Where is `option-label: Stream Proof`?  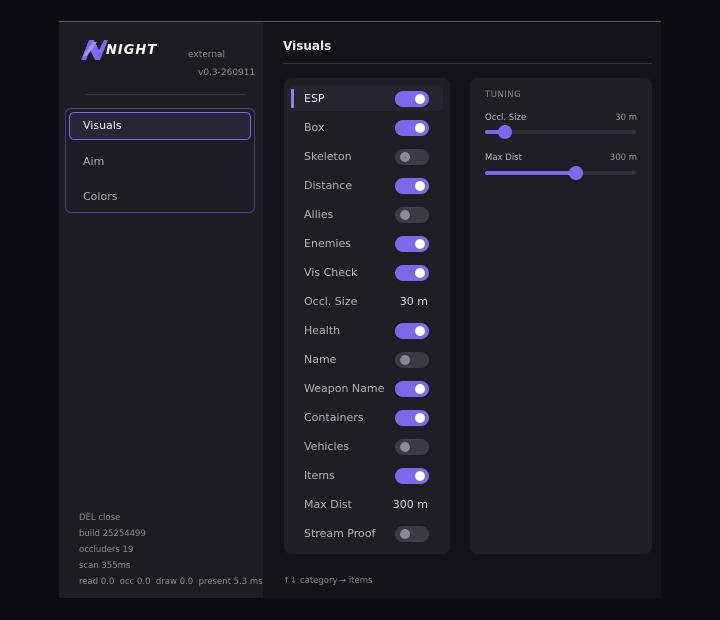
option-label: Stream Proof is located at coordinates (340, 533).